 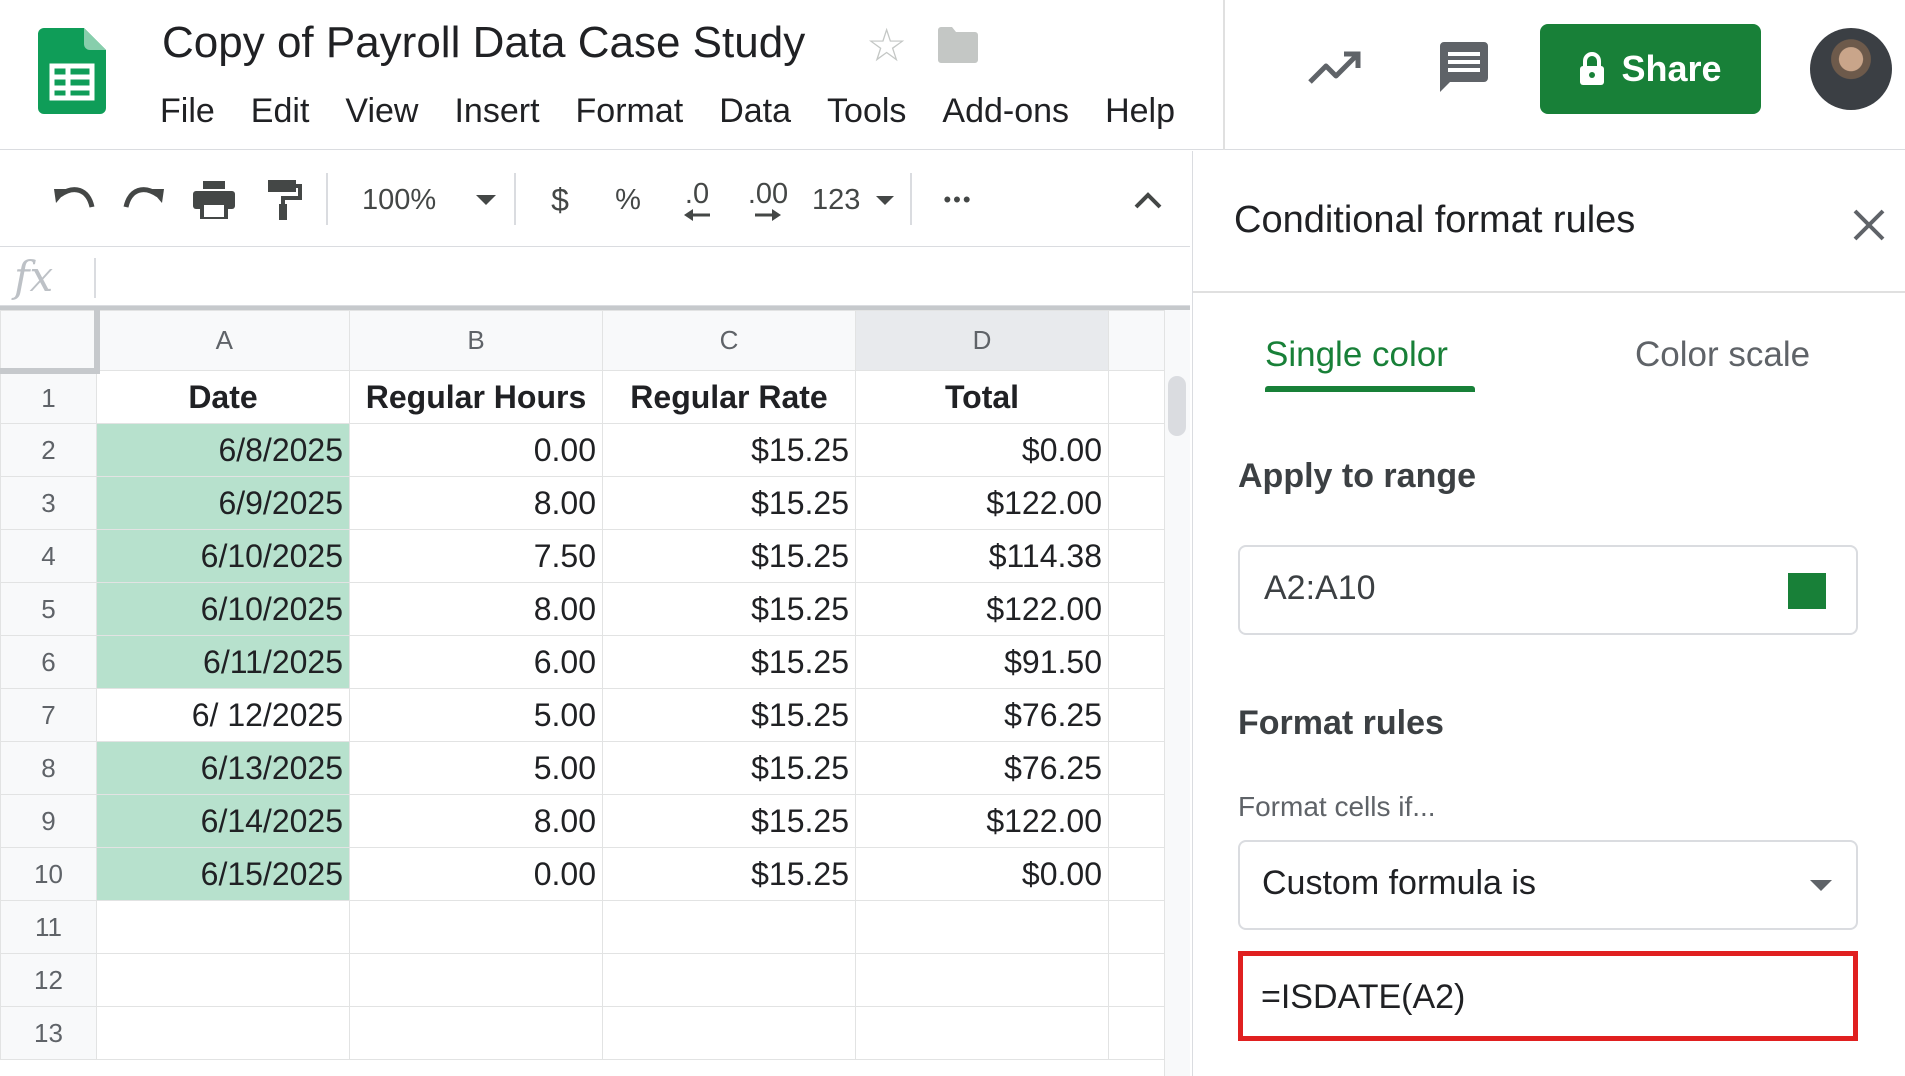 What do you see at coordinates (1336, 67) in the screenshot?
I see `activity-trend-icon` at bounding box center [1336, 67].